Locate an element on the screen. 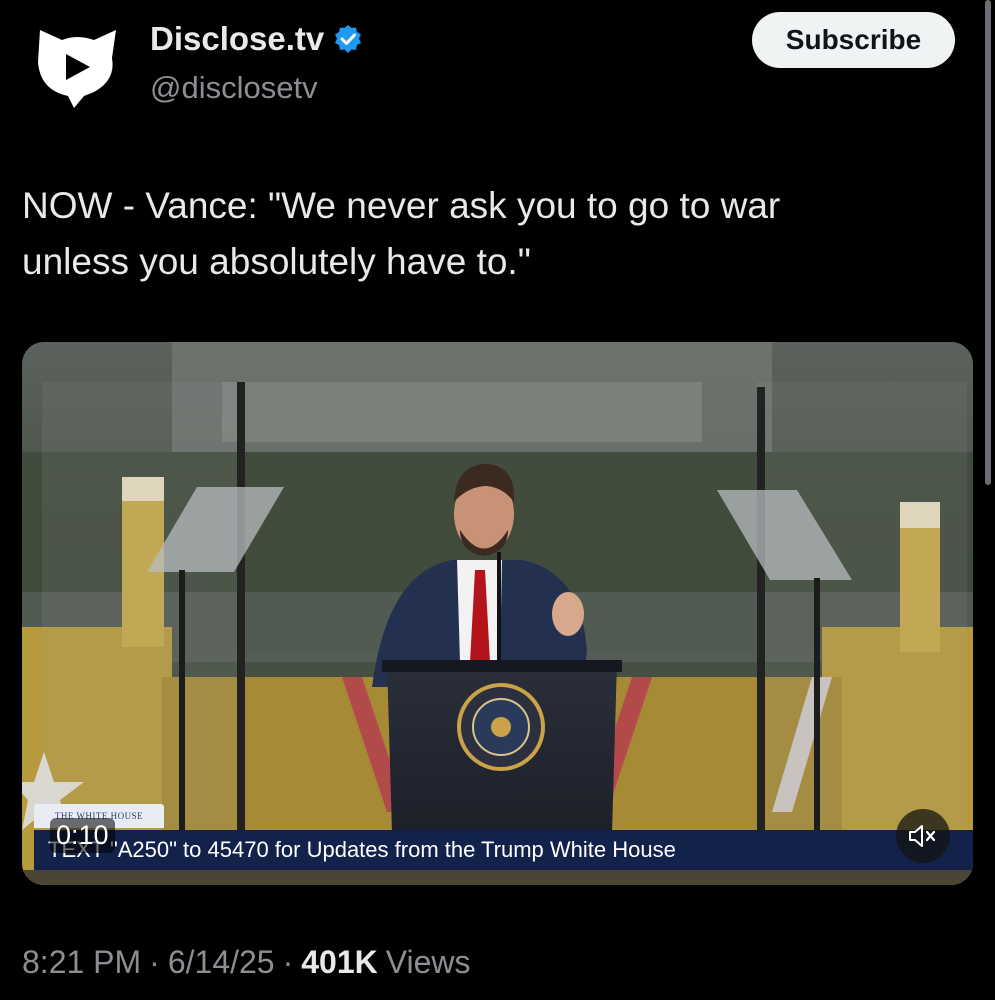 Image resolution: width=995 pixels, height=1000 pixels. disclose-tv-logo-icon is located at coordinates (77, 63).